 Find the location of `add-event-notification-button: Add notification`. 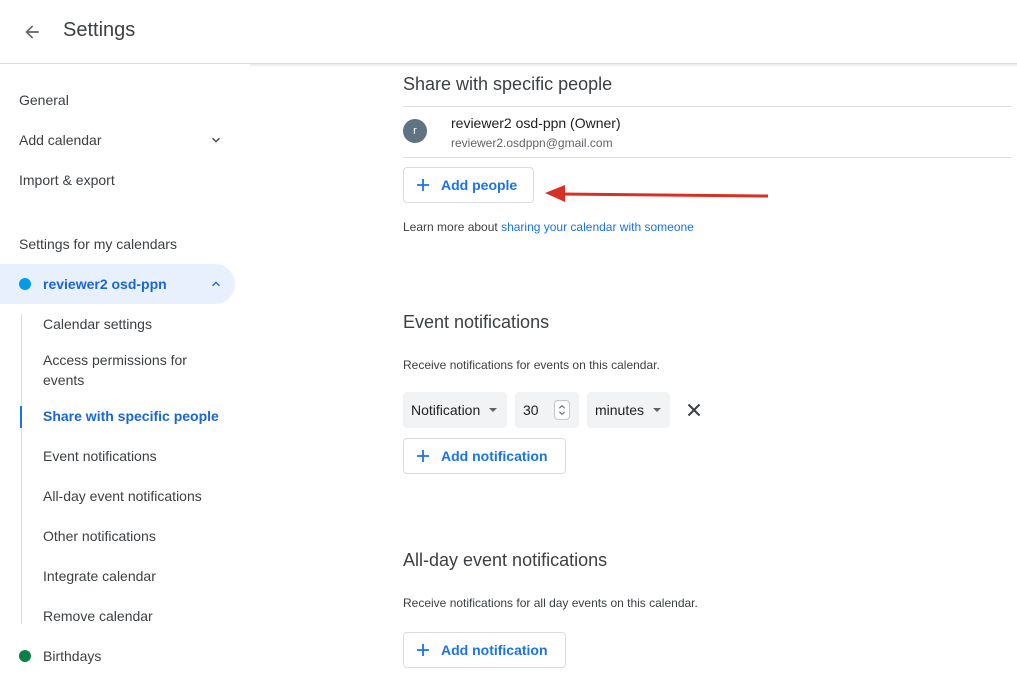

add-event-notification-button: Add notification is located at coordinates (484, 456).